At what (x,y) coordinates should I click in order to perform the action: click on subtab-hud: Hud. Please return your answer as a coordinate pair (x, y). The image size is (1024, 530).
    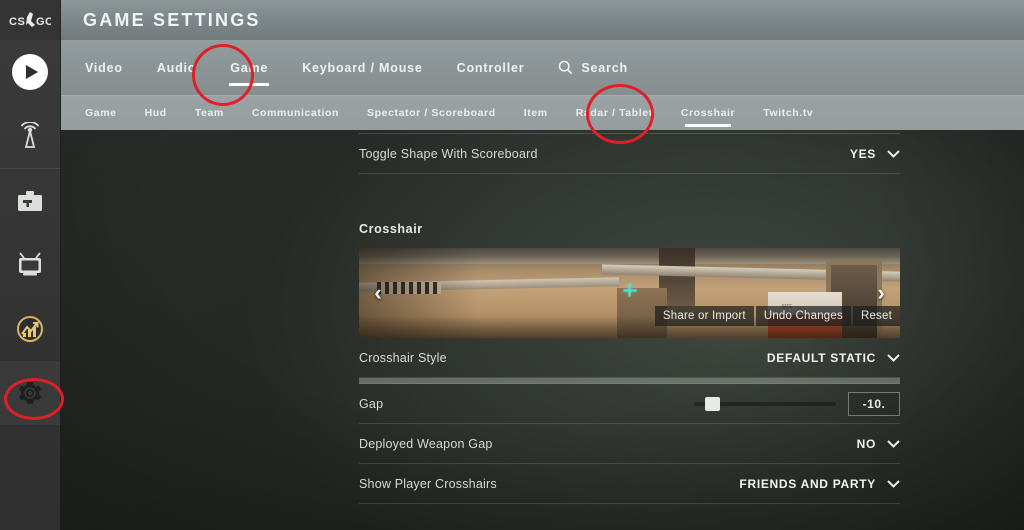
    Looking at the image, I should click on (156, 113).